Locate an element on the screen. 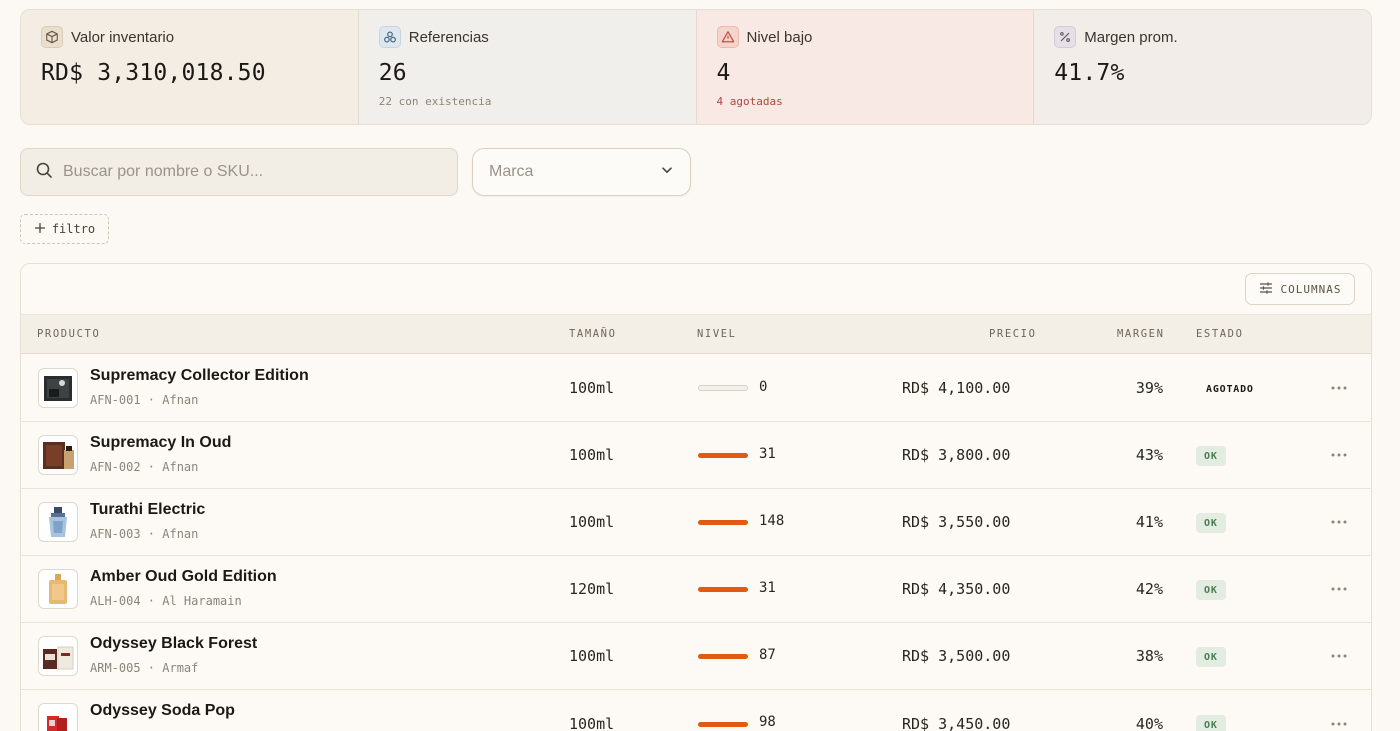  sliders-icon is located at coordinates (1266, 289).